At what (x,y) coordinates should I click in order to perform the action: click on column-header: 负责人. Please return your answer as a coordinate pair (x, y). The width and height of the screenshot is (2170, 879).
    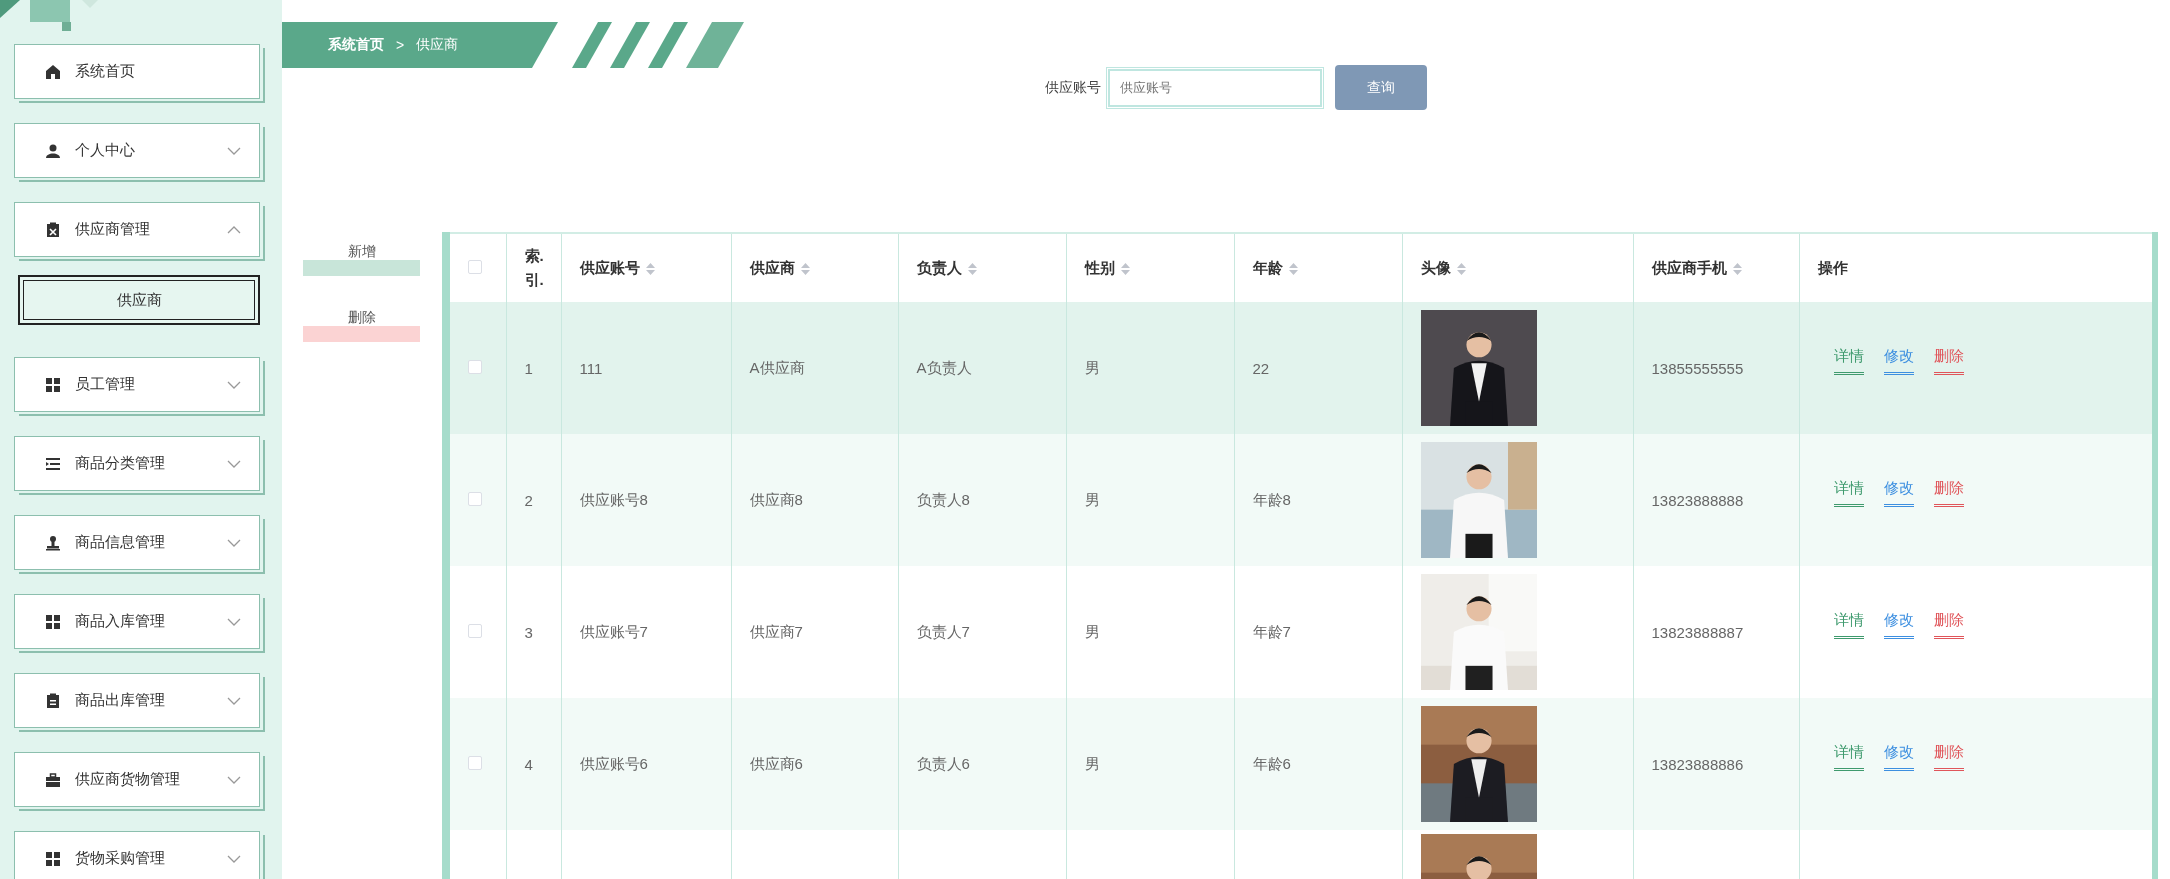
    Looking at the image, I should click on (939, 267).